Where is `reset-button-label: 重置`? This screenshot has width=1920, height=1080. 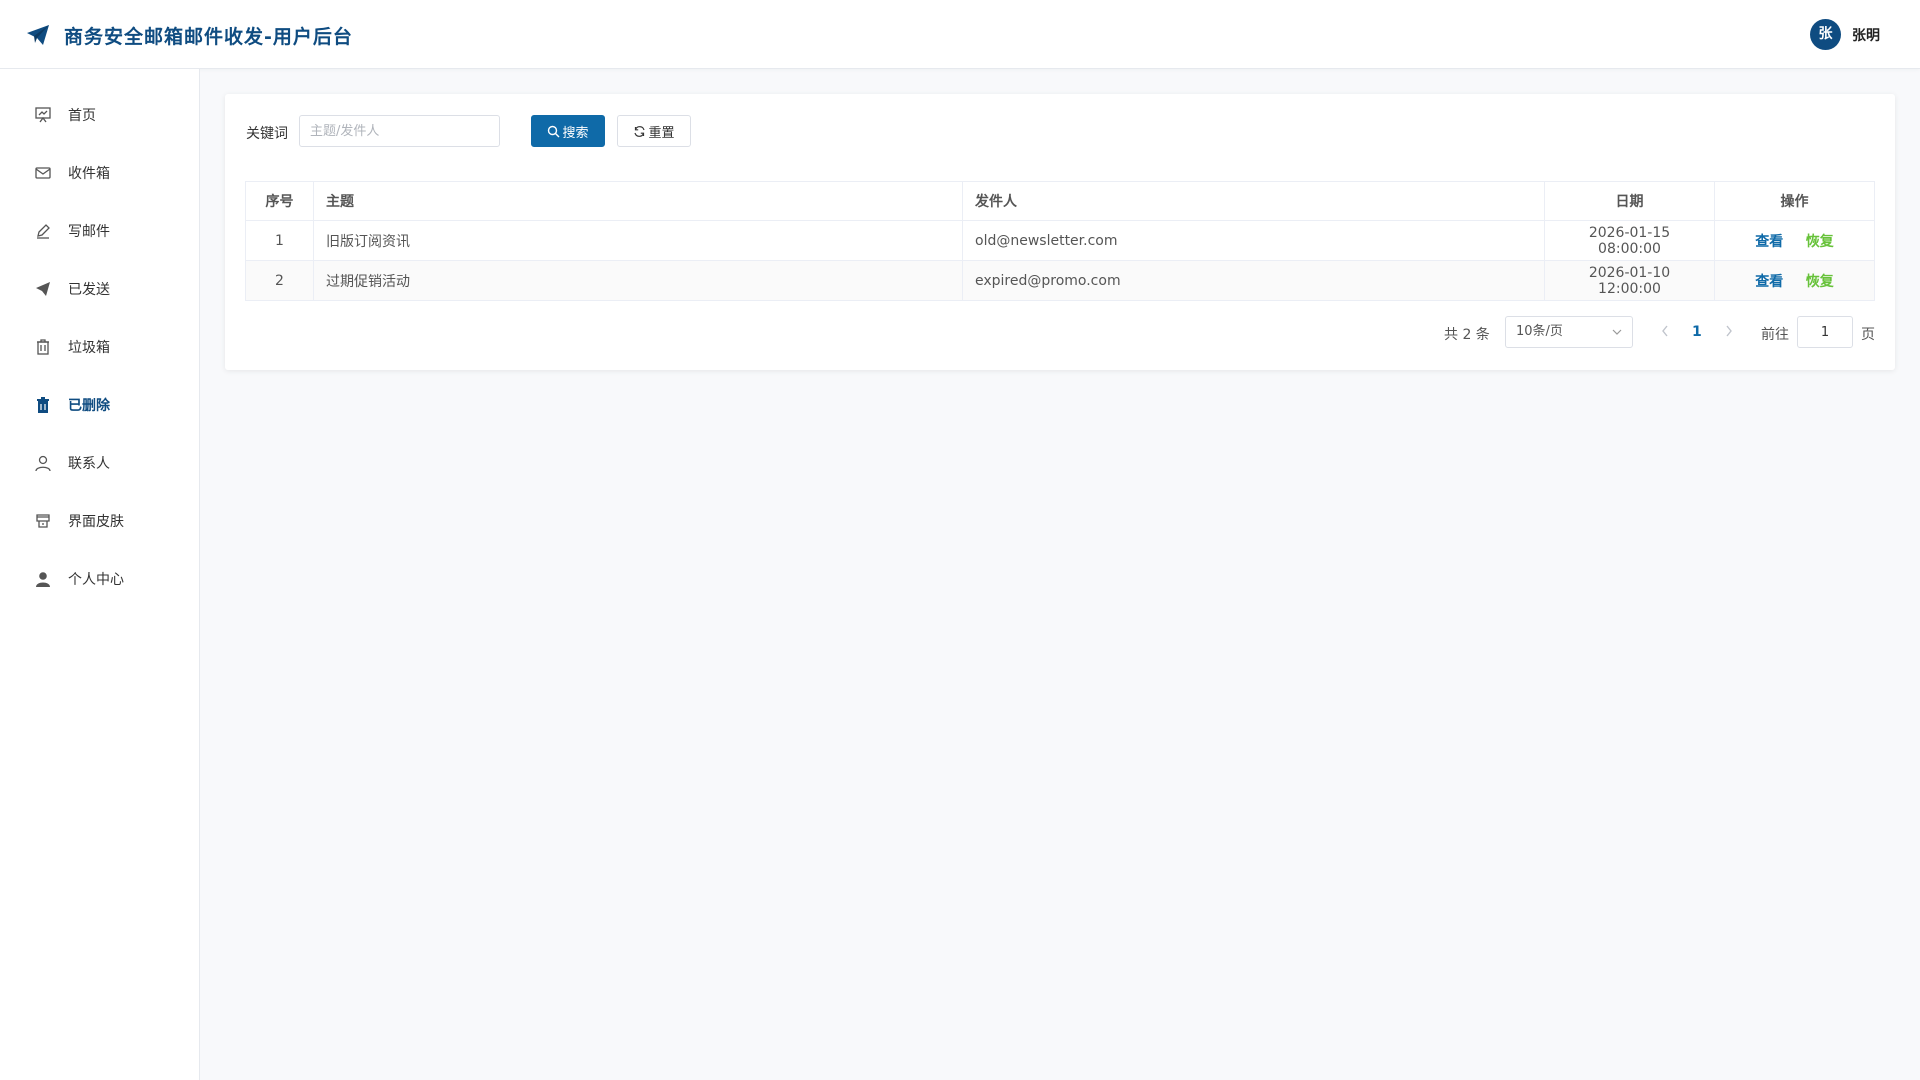 reset-button-label: 重置 is located at coordinates (661, 133).